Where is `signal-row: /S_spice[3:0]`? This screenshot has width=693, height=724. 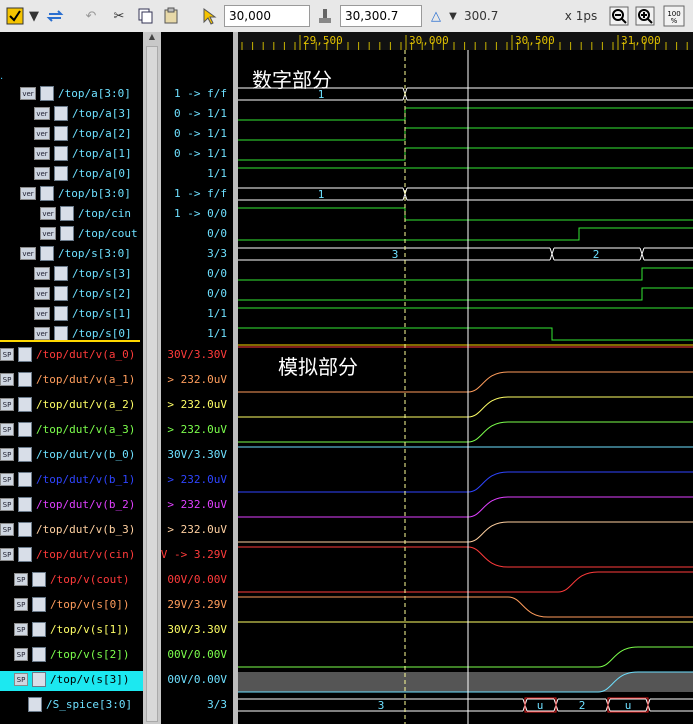
signal-row: /S_spice[3:0] is located at coordinates (71, 705).